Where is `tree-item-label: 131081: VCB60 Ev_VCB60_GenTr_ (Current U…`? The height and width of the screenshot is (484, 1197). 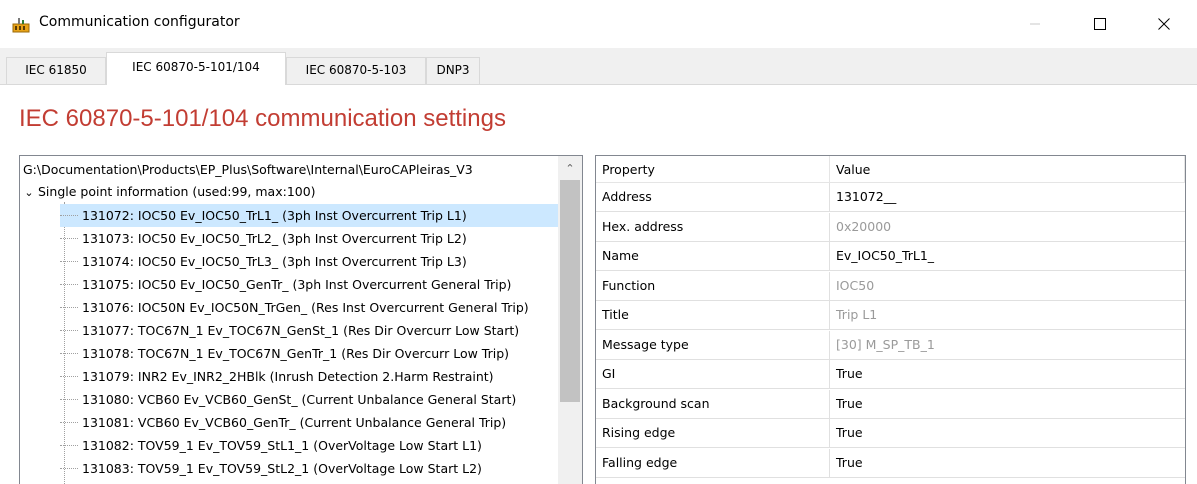
tree-item-label: 131081: VCB60 Ev_VCB60_GenTr_ (Current U… is located at coordinates (294, 422).